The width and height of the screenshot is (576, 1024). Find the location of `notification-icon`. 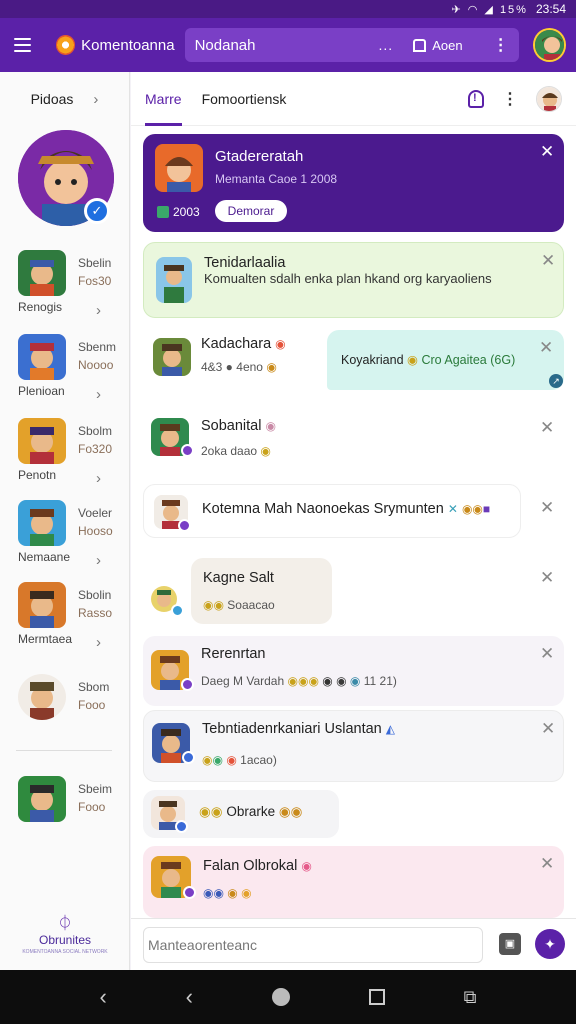

notification-icon is located at coordinates (476, 99).